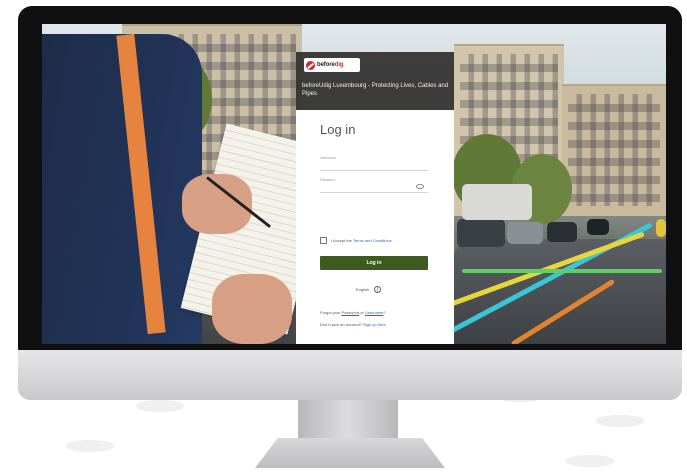 This screenshot has width=687, height=476. Describe the element at coordinates (363, 289) in the screenshot. I see `language-label: English` at that location.